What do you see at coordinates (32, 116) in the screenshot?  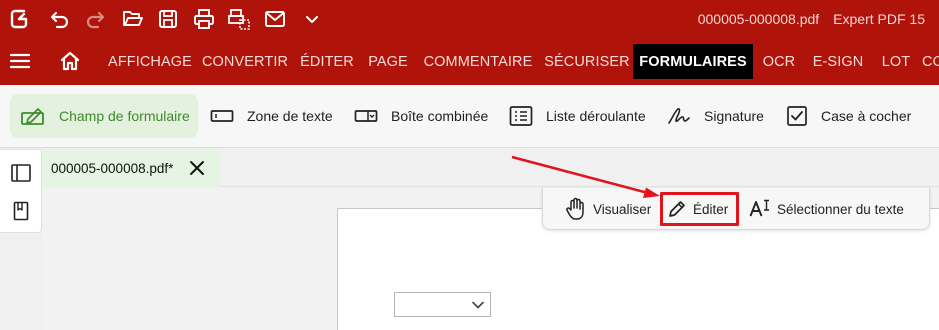 I see `form-field-icon` at bounding box center [32, 116].